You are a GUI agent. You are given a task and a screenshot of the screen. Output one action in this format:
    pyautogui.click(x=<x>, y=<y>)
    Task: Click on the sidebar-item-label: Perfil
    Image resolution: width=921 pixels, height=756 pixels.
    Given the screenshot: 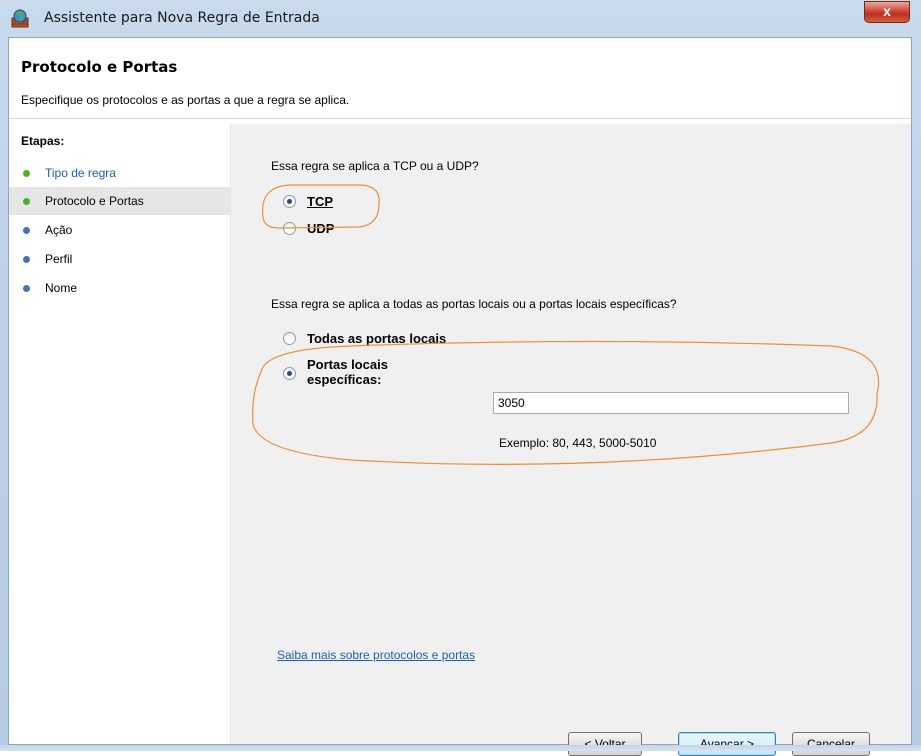 What is the action you would take?
    pyautogui.click(x=59, y=259)
    